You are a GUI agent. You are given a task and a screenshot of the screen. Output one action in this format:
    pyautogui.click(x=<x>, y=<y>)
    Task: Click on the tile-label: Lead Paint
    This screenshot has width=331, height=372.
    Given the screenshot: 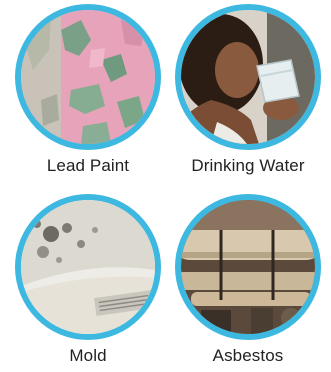 What is the action you would take?
    pyautogui.click(x=88, y=165)
    